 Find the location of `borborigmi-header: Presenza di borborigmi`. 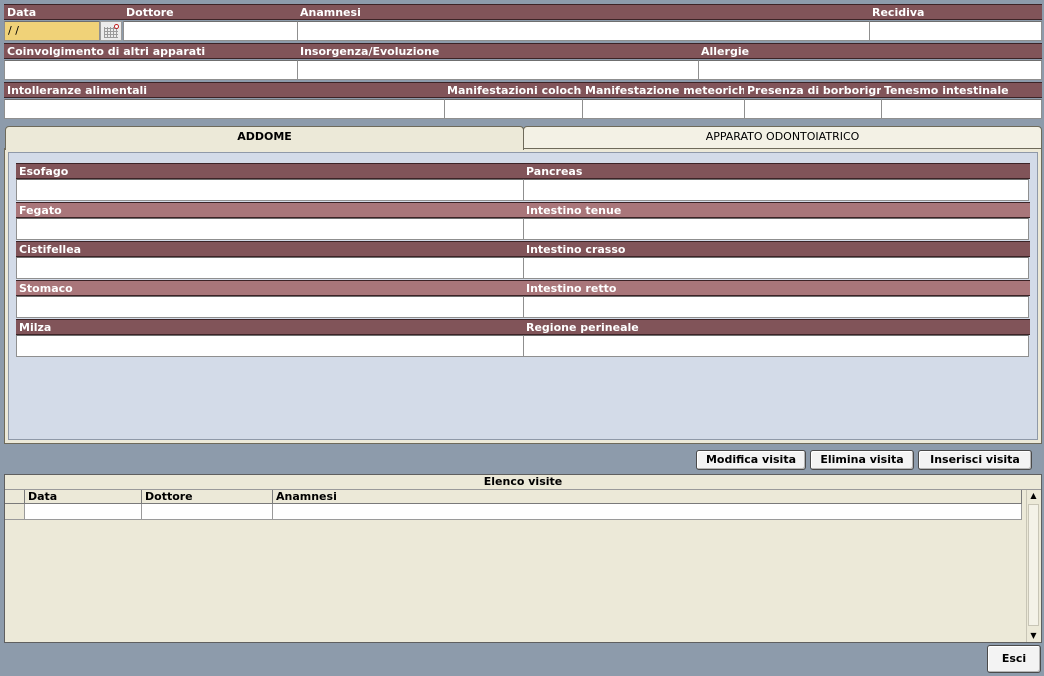

borborigmi-header: Presenza di borborigmi is located at coordinates (813, 90).